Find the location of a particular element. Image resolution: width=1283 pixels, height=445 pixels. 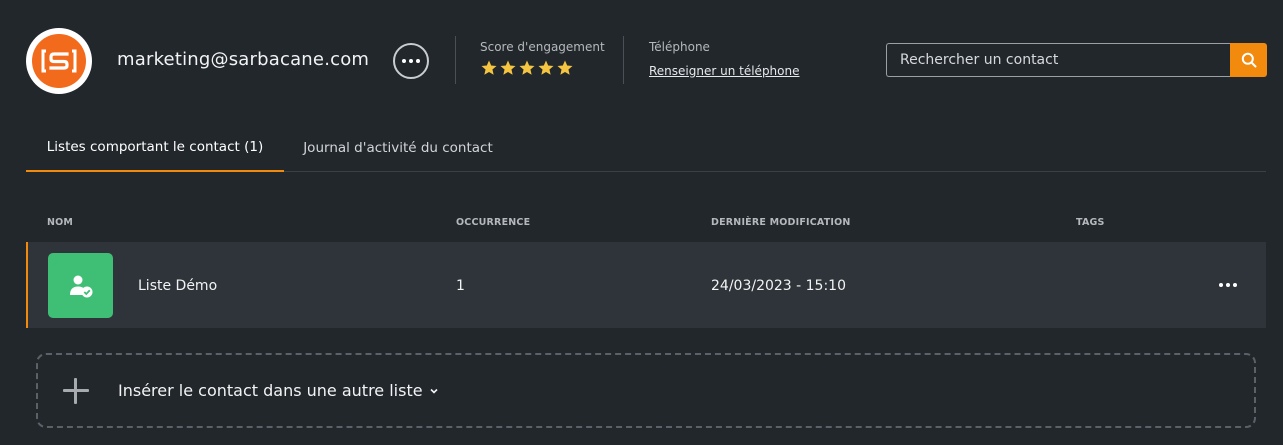

add-phone-link: Renseigner un téléphone is located at coordinates (724, 71).